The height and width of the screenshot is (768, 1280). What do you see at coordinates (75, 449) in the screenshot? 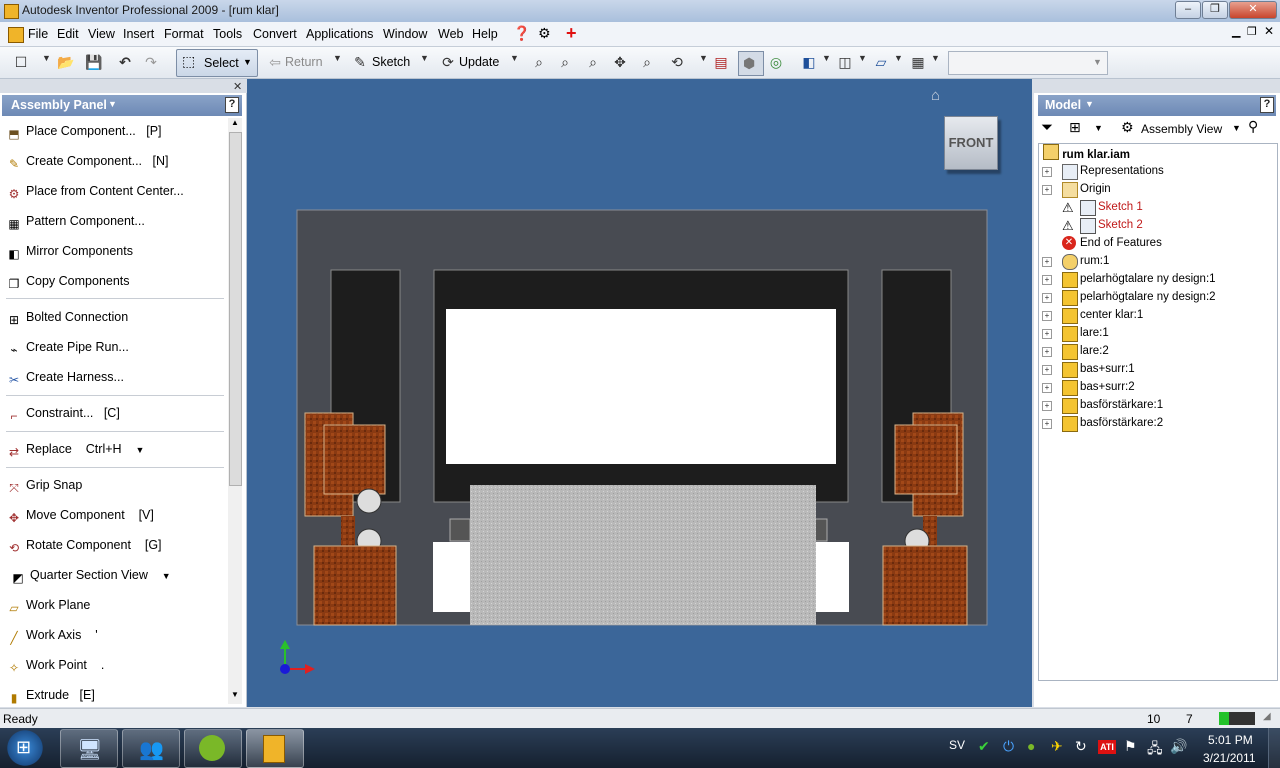
I see `replace-item: ⇄ Replace Ctrl+H ▼` at bounding box center [75, 449].